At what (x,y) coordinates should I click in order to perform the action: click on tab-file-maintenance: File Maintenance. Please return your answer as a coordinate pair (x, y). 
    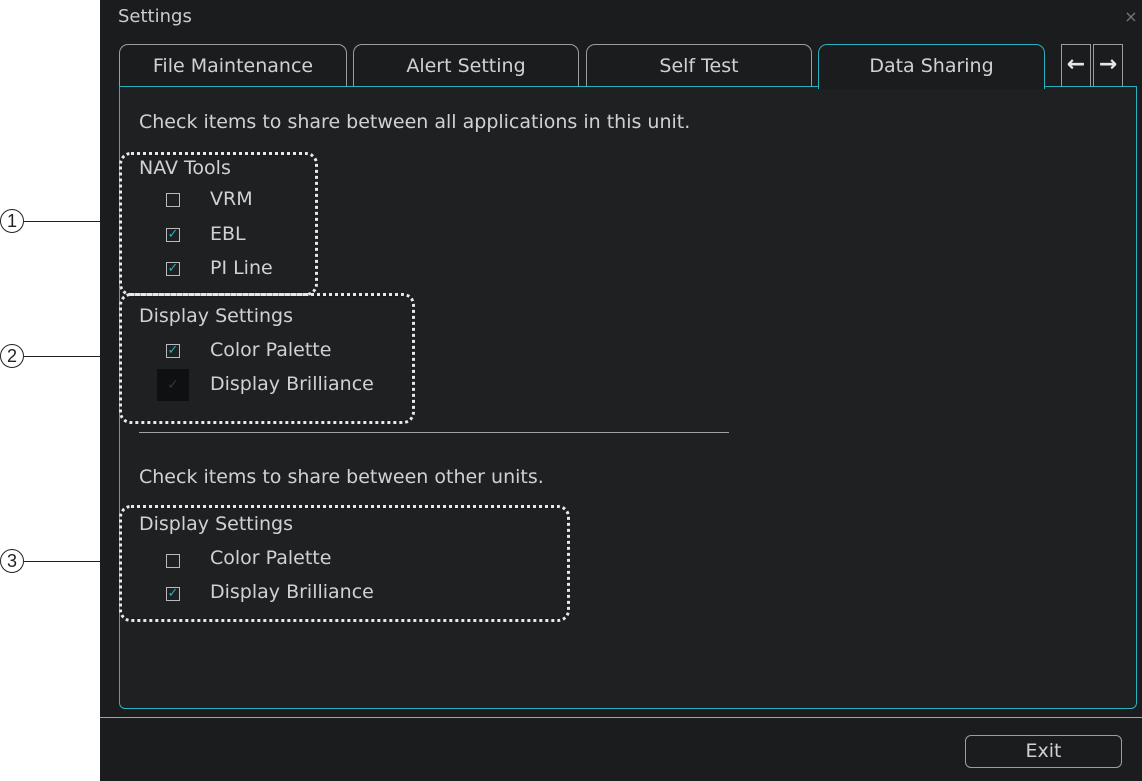
    Looking at the image, I should click on (233, 65).